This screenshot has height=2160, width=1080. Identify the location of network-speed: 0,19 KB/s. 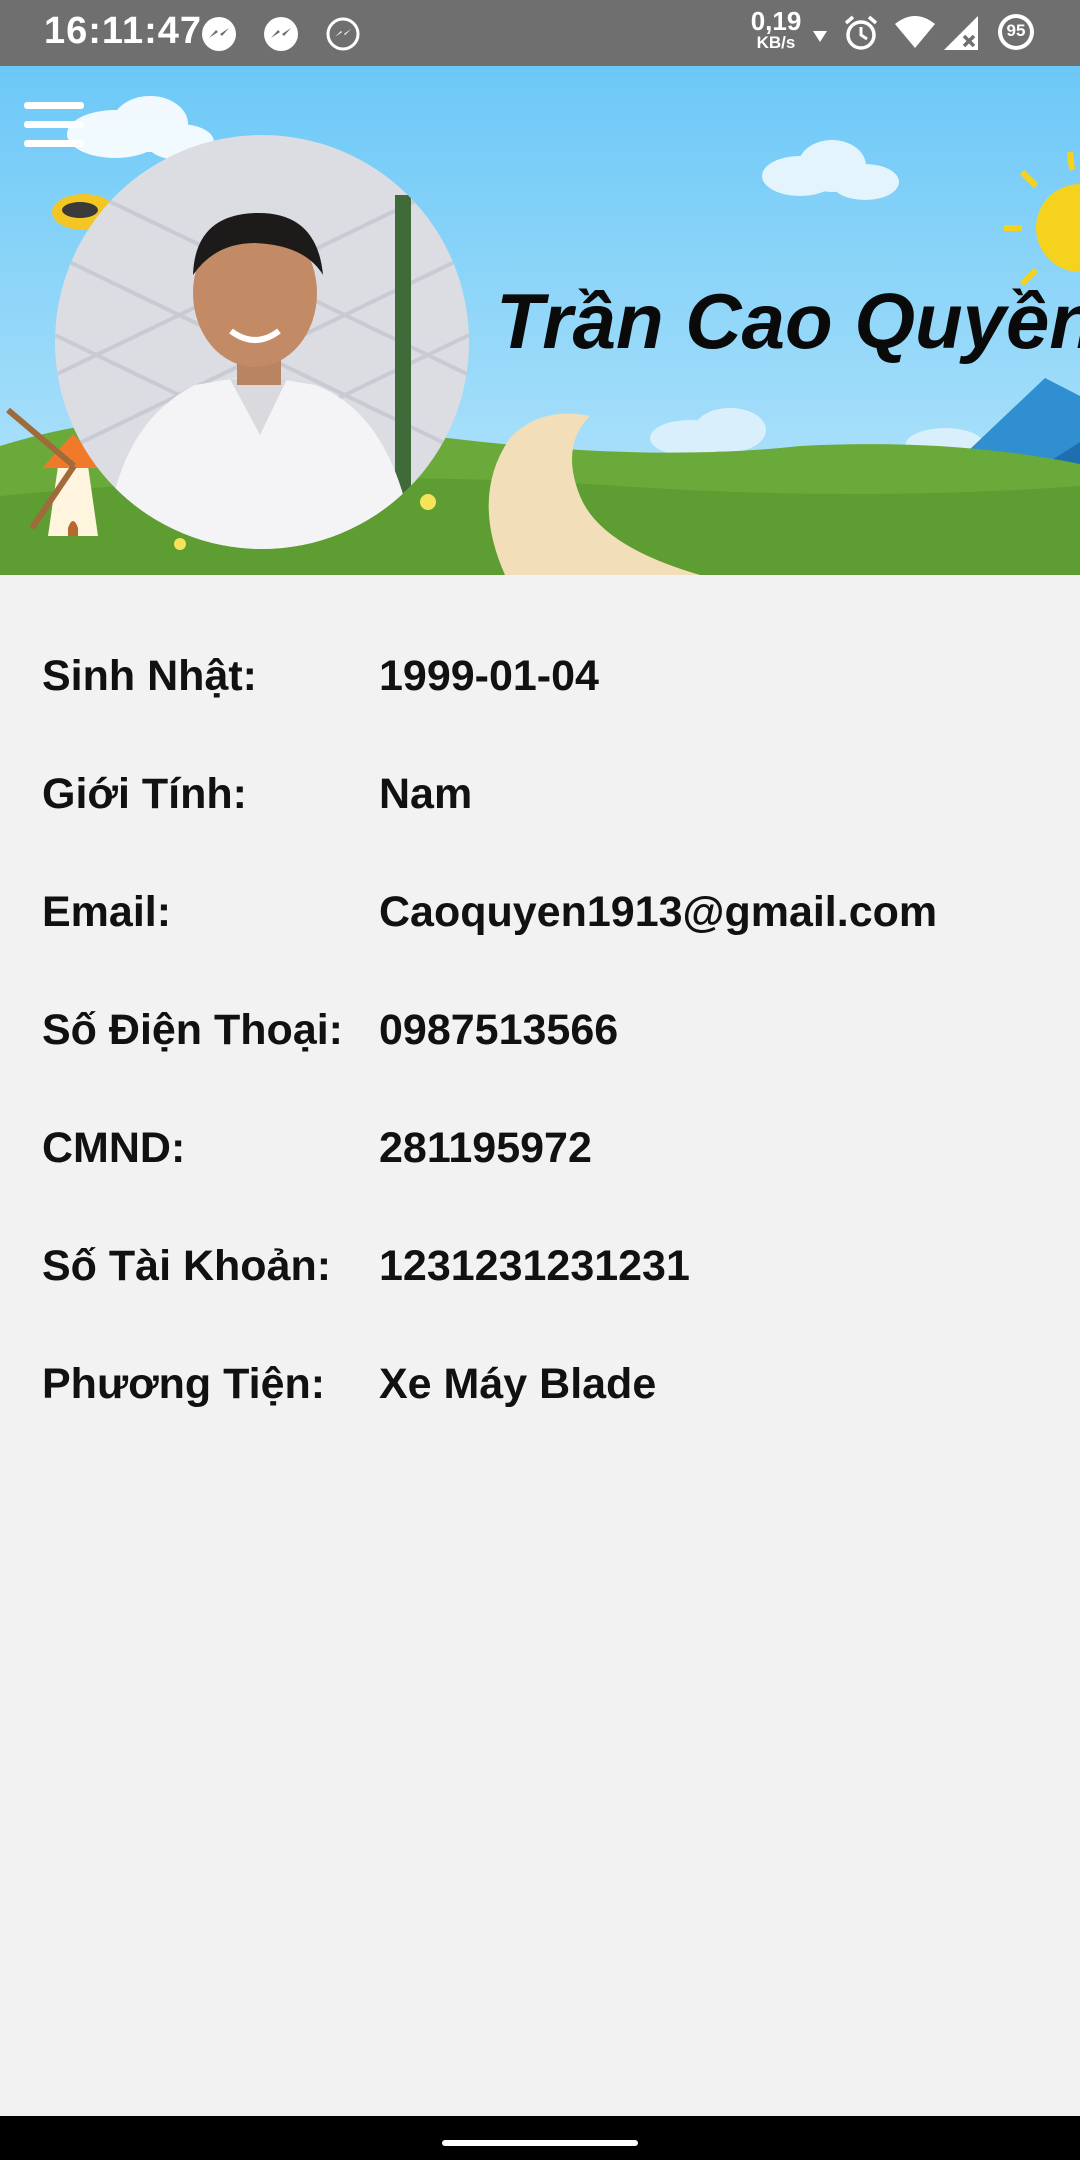
(776, 29).